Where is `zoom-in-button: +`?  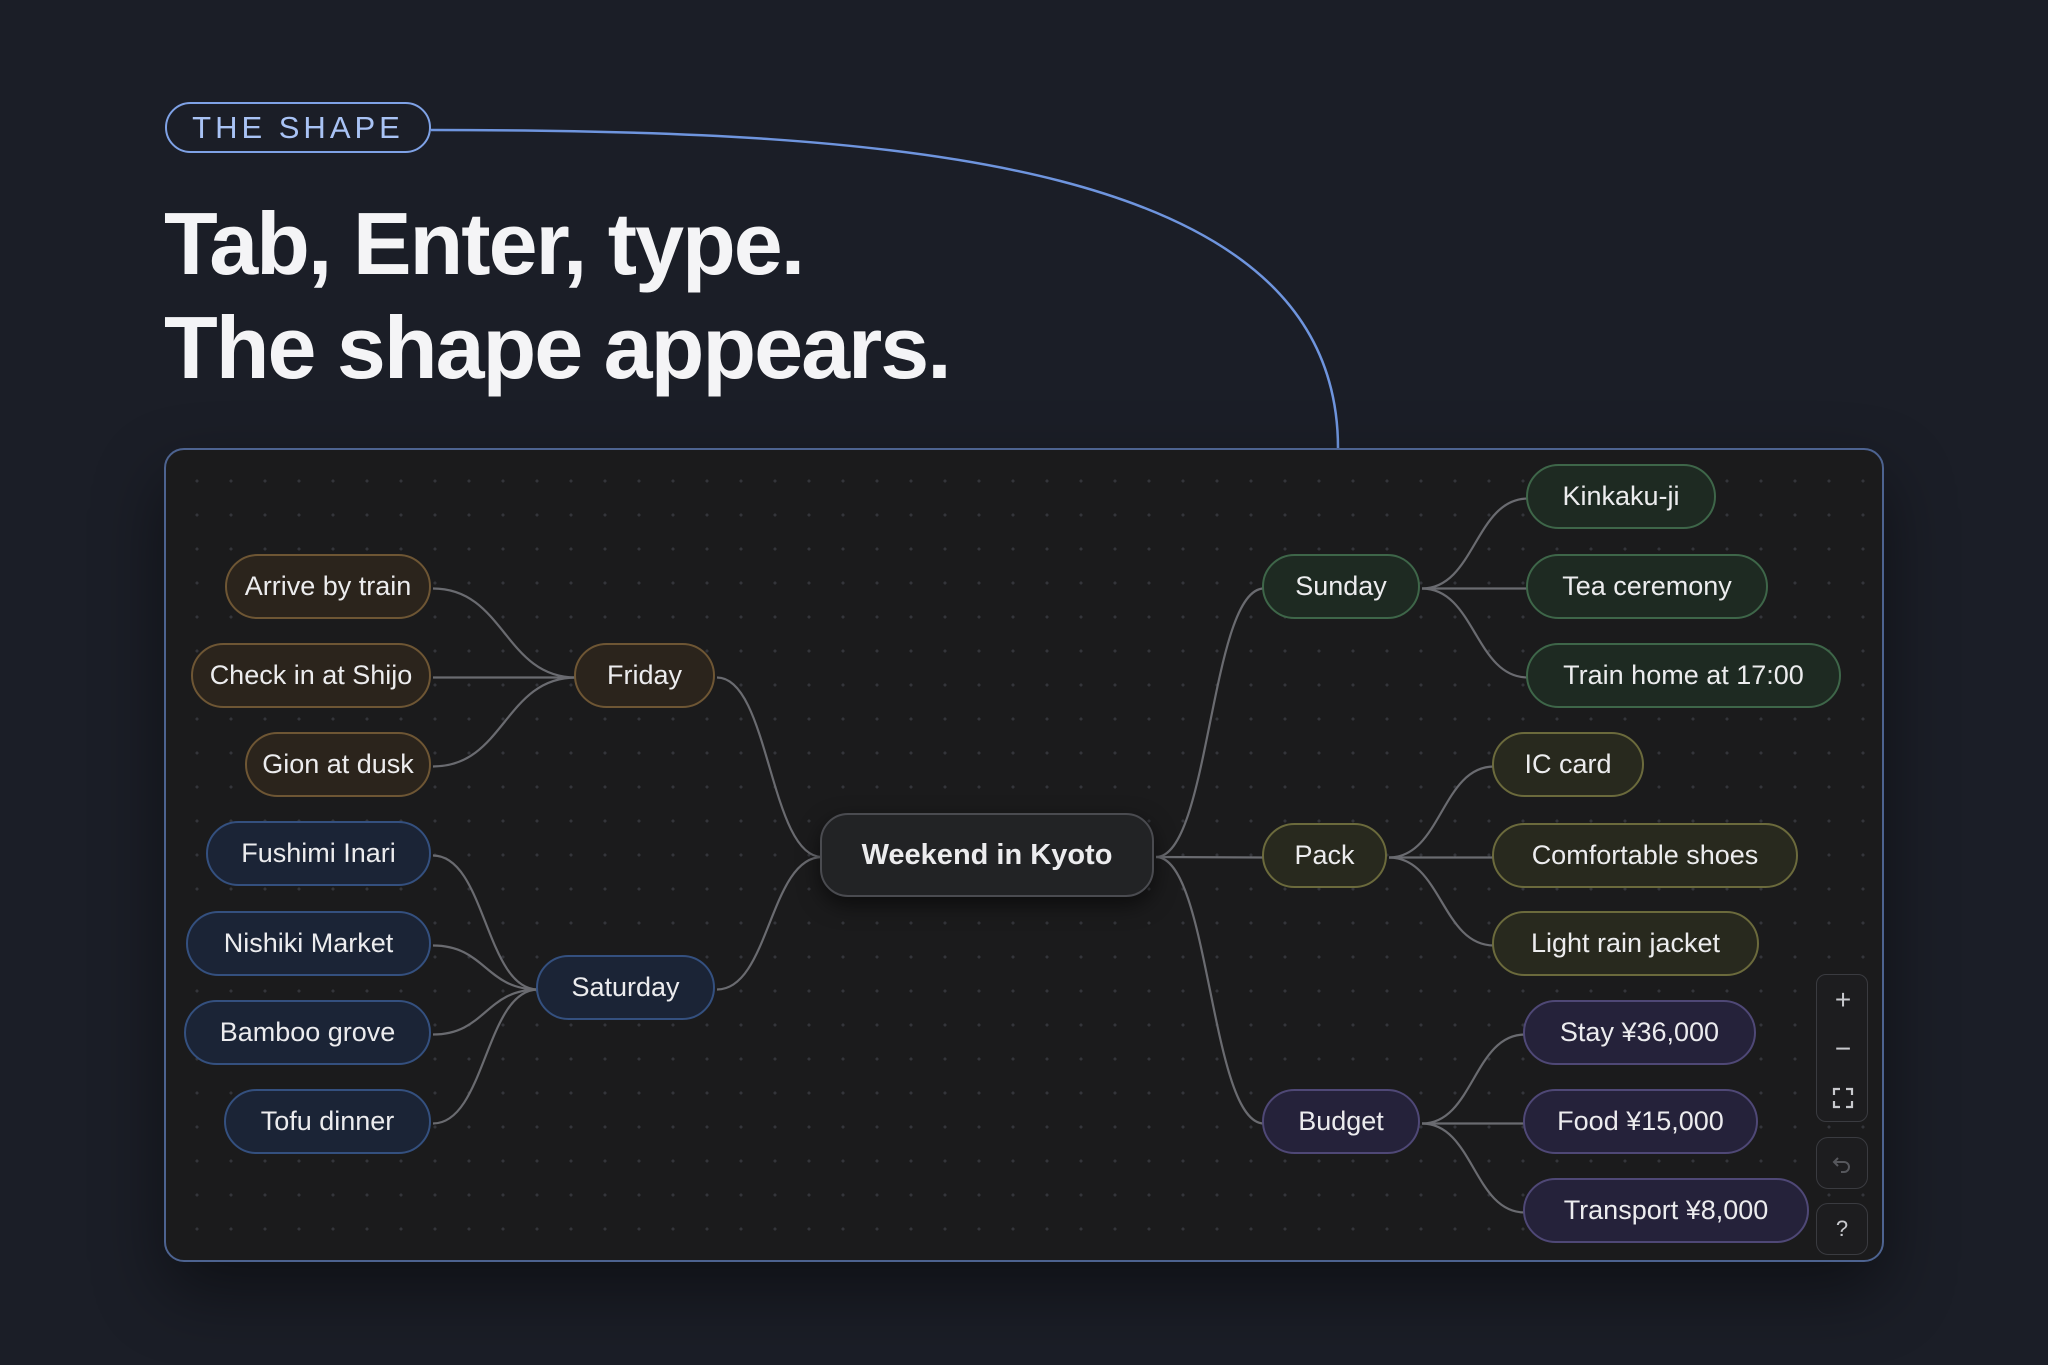
zoom-in-button: + is located at coordinates (1843, 999).